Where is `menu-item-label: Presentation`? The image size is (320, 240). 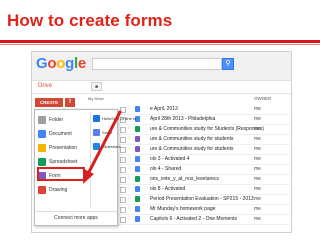 menu-item-label: Presentation is located at coordinates (63, 148).